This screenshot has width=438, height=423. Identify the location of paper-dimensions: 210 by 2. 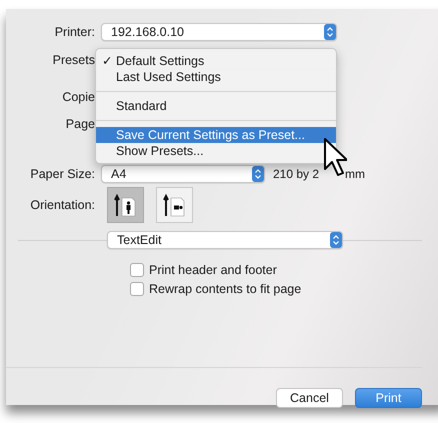
(296, 174).